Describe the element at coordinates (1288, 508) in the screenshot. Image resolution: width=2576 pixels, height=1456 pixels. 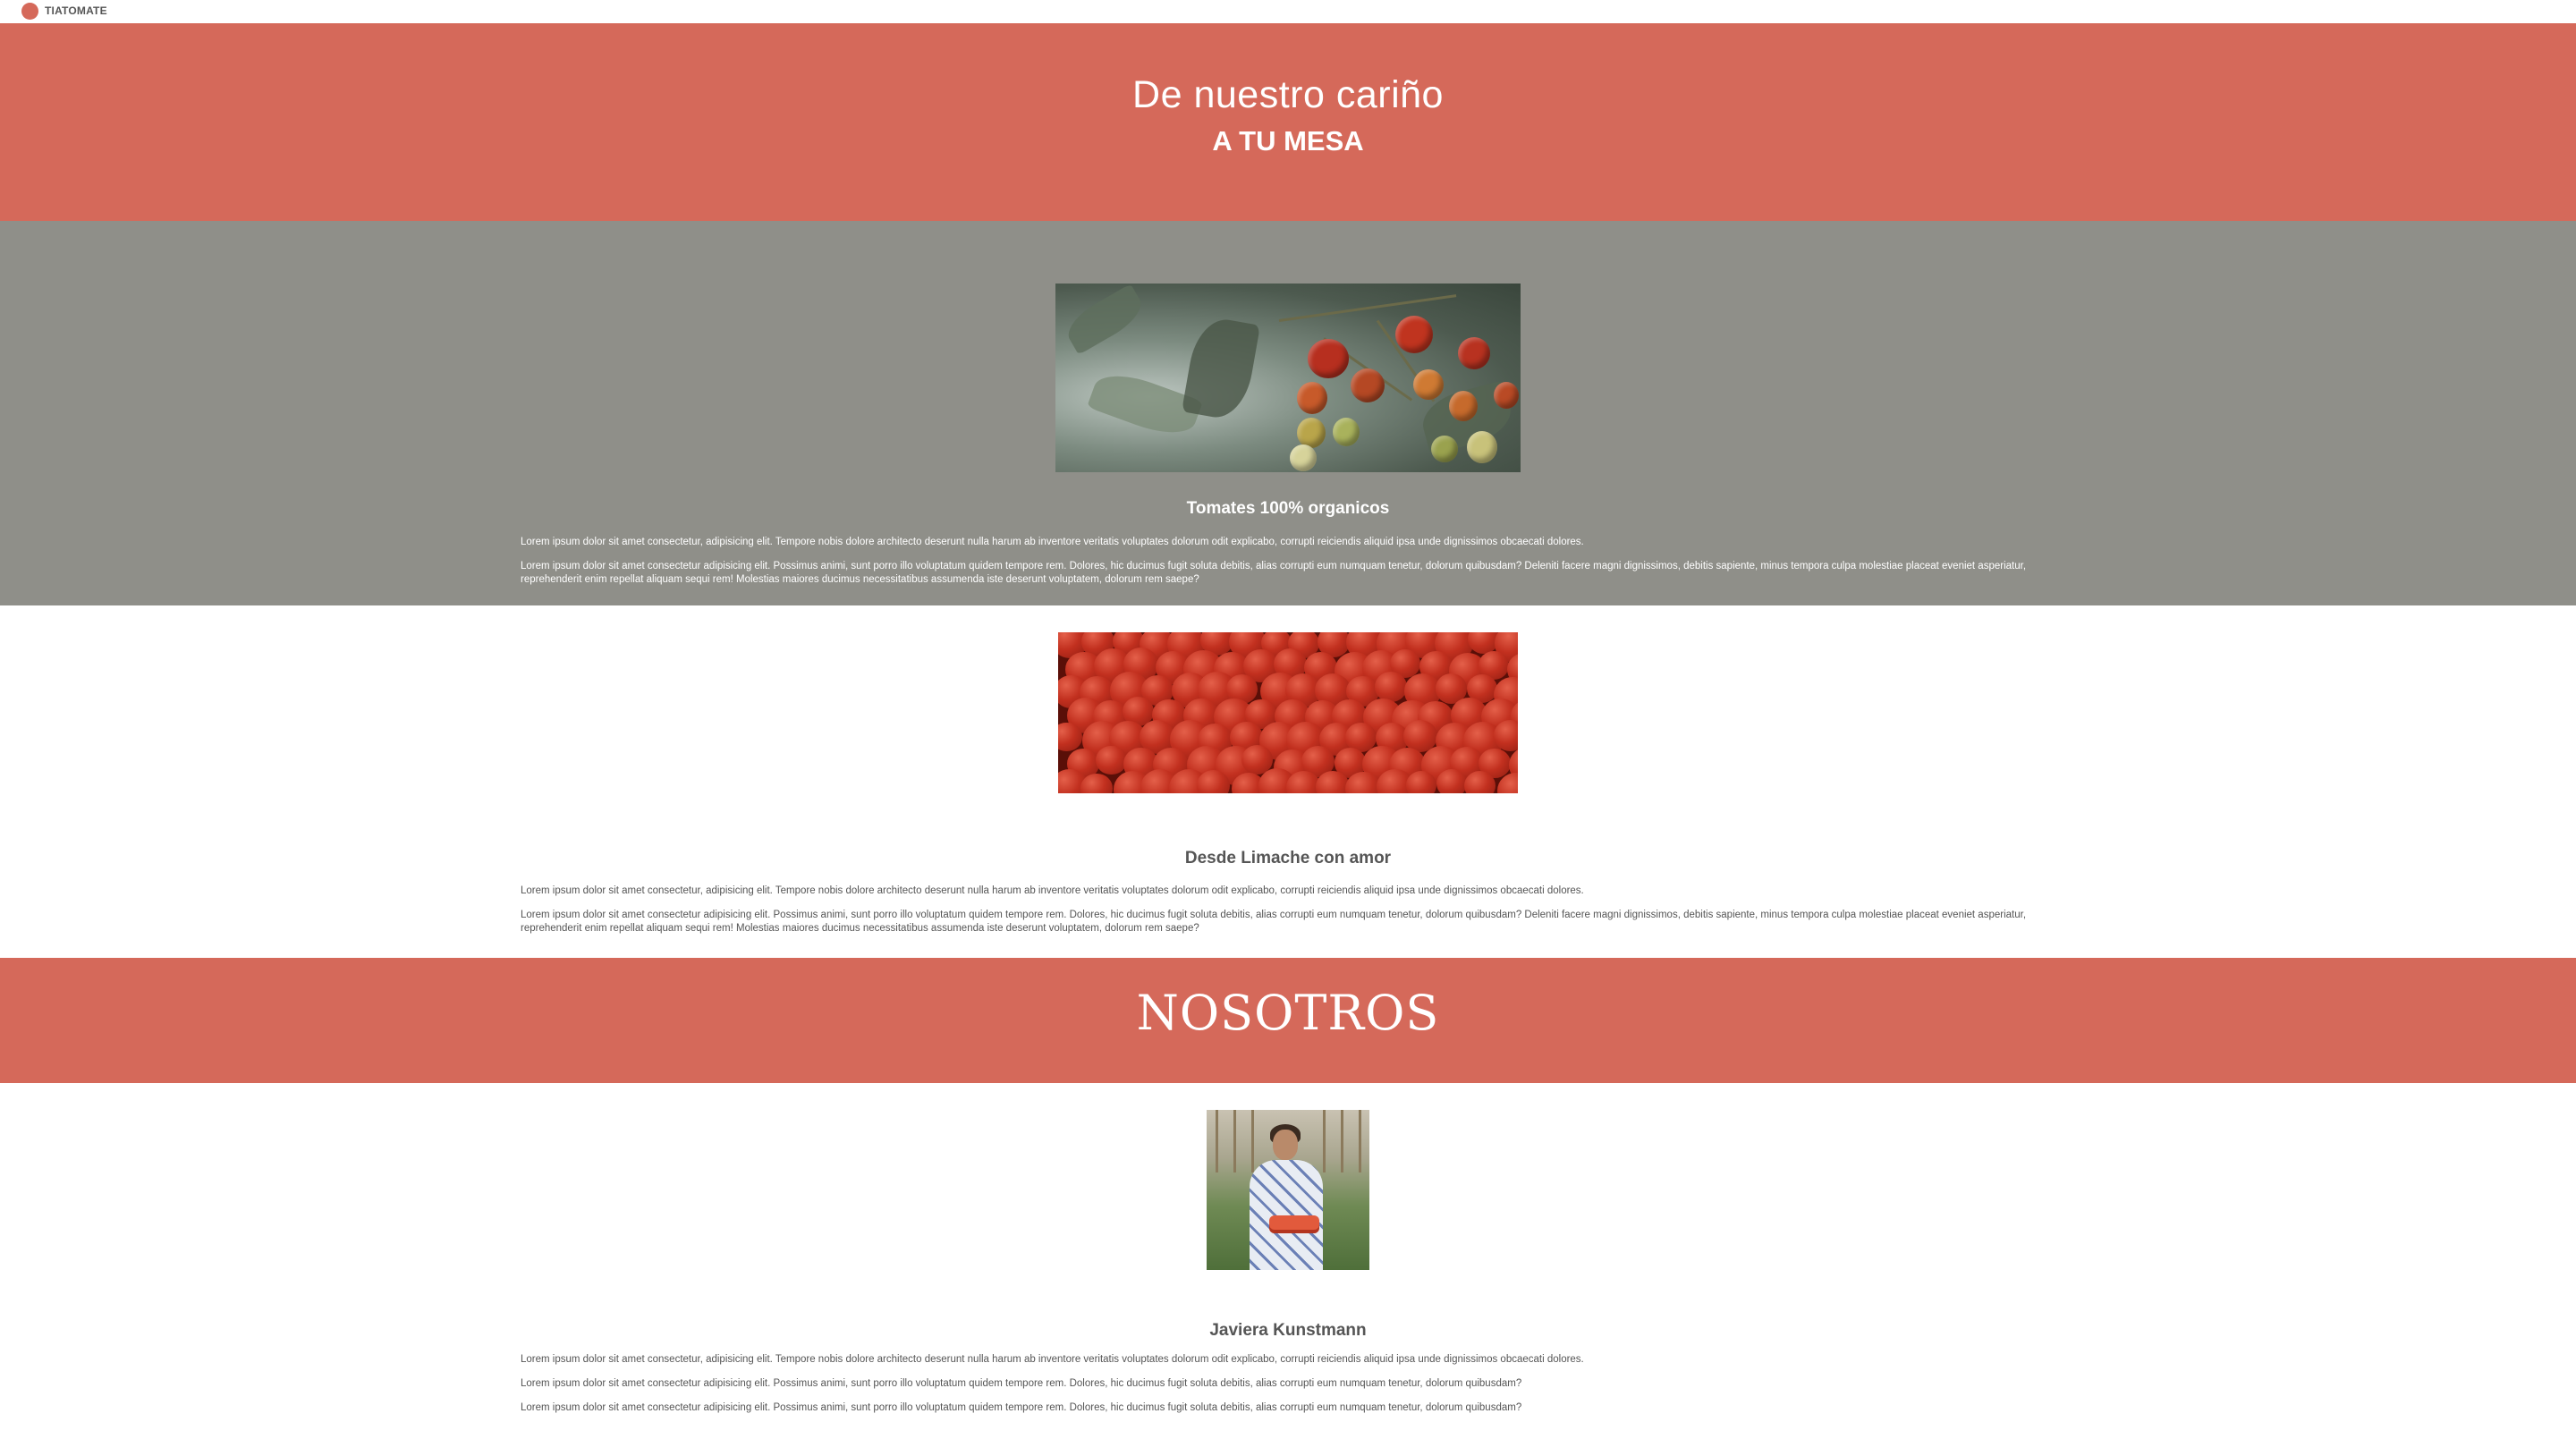
I see `feature-title: Tomates 100% organicos` at that location.